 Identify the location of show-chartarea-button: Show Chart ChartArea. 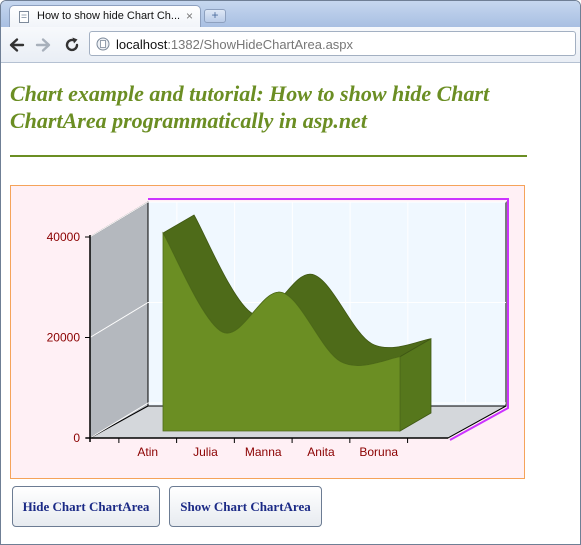
(245, 506).